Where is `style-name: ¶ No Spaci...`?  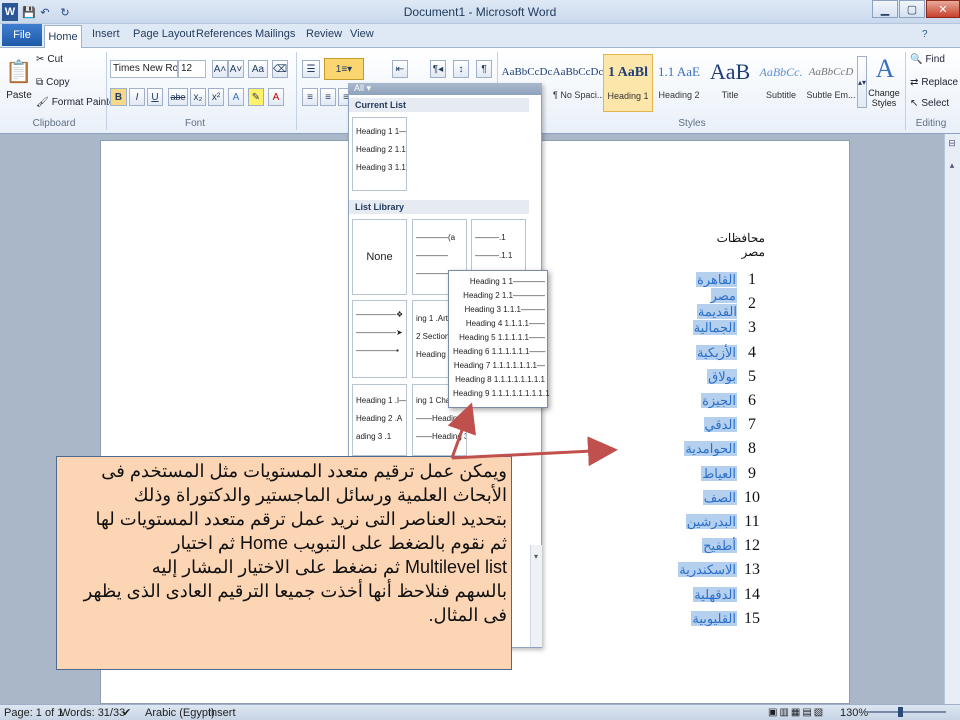
style-name: ¶ No Spaci... is located at coordinates (578, 95).